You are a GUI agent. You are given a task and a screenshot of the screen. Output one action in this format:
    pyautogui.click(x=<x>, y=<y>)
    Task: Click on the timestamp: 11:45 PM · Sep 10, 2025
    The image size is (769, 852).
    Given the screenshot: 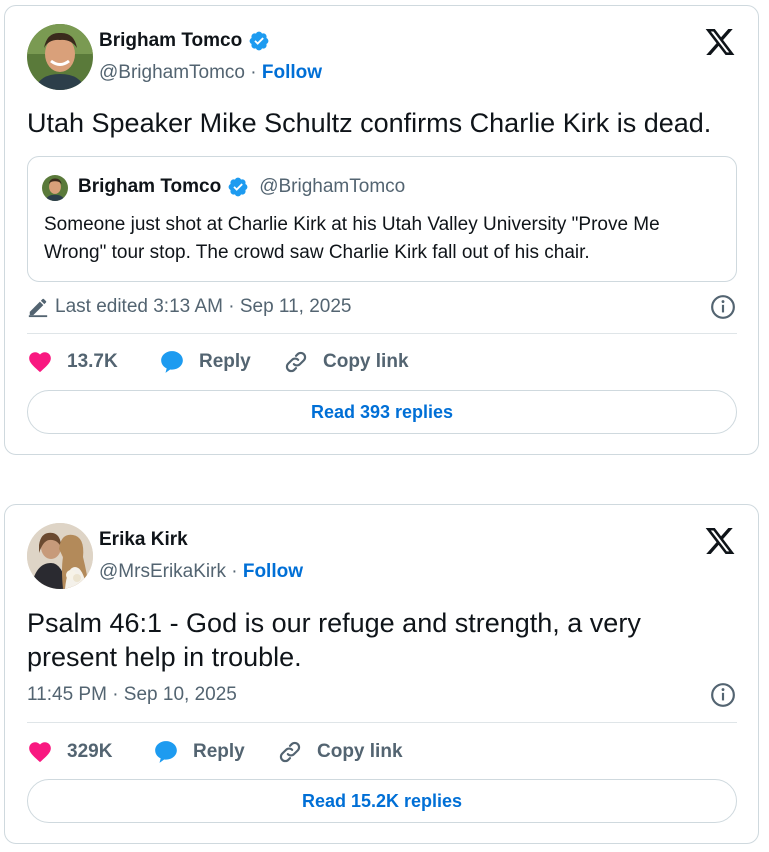 What is the action you would take?
    pyautogui.click(x=132, y=695)
    